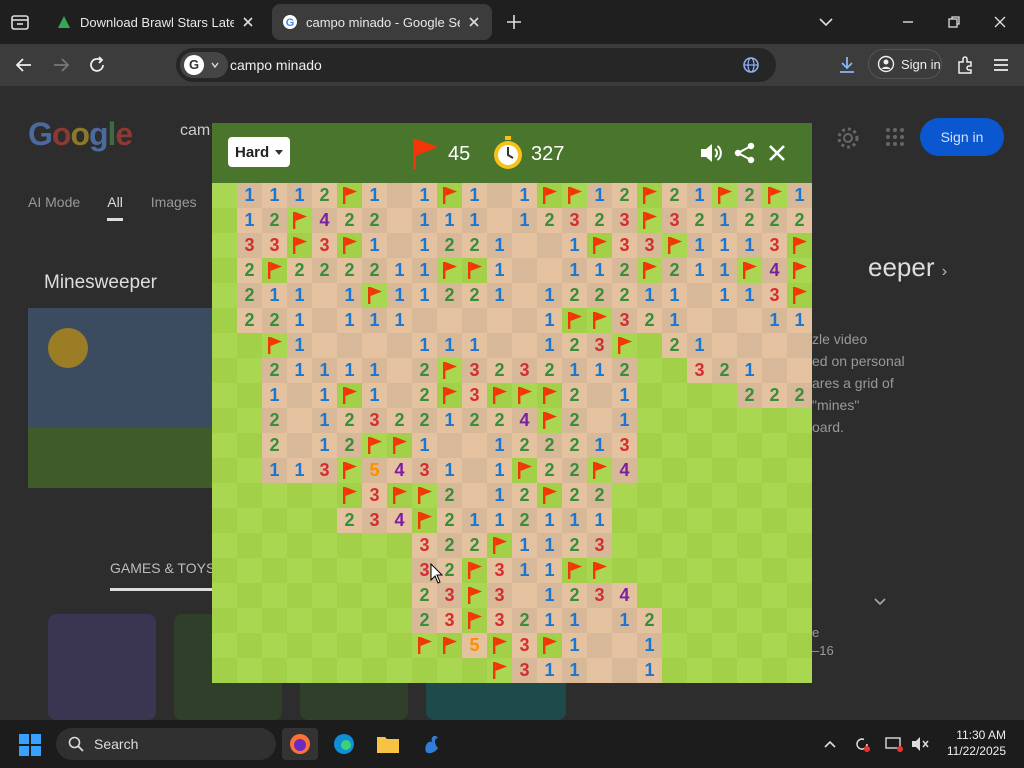 This screenshot has width=1024, height=768. What do you see at coordinates (195, 131) in the screenshot?
I see `search-query-text: cam` at bounding box center [195, 131].